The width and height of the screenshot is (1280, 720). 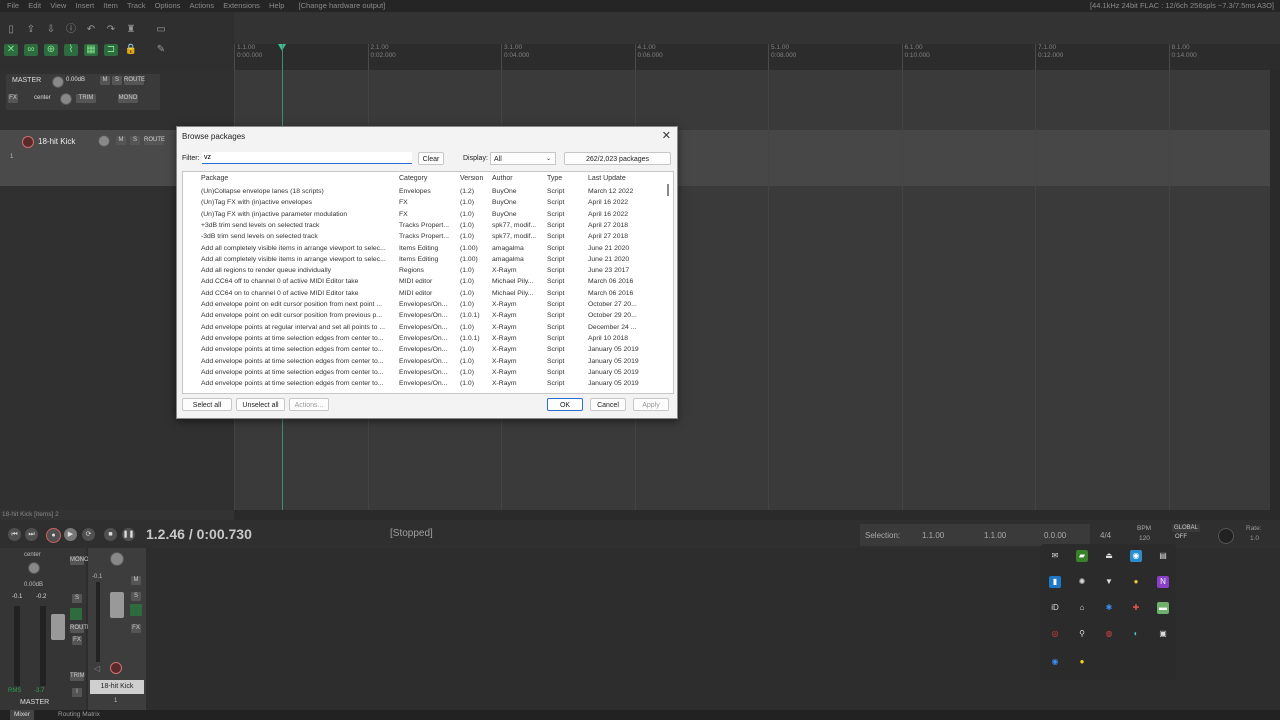 I want to click on menu-file: File, so click(x=13, y=6).